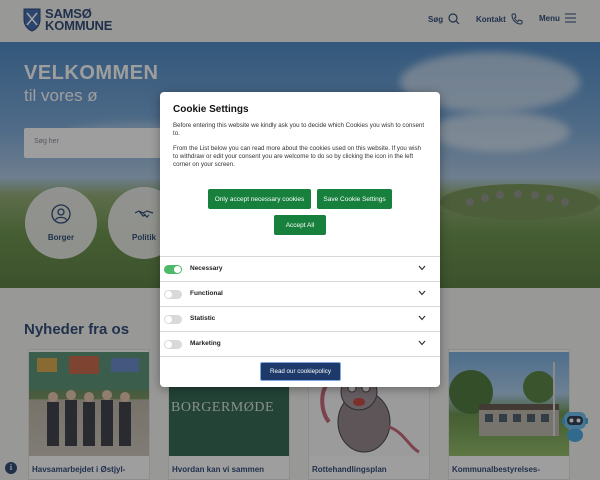 The width and height of the screenshot is (600, 480). I want to click on accept-all-button: Accept All, so click(300, 225).